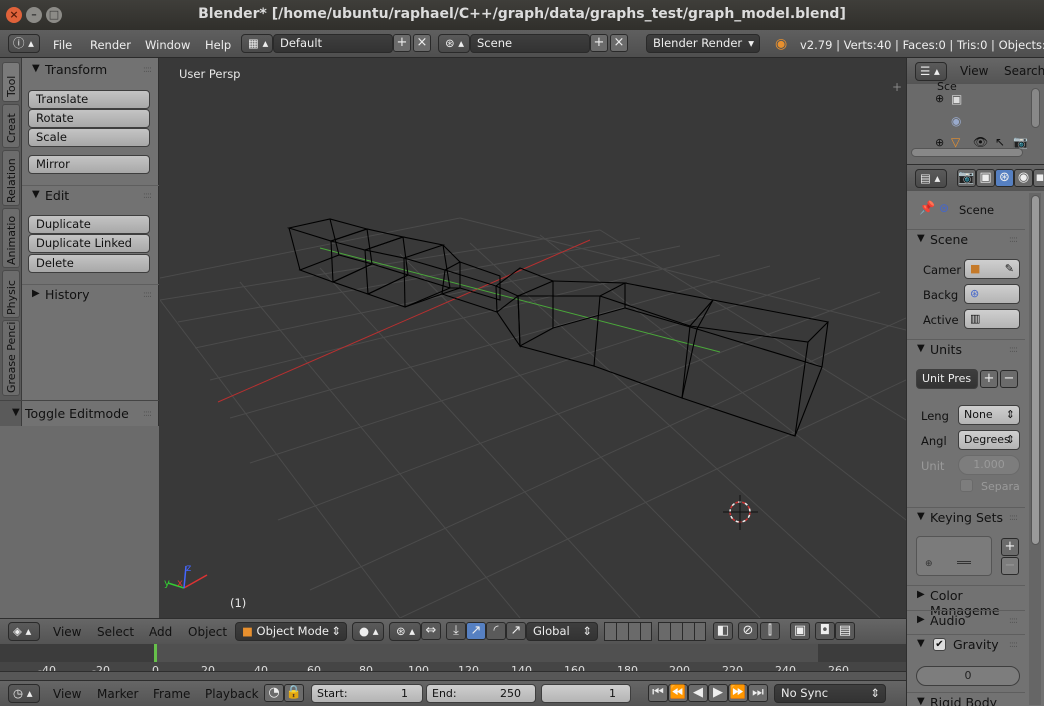 This screenshot has height=706, width=1044. I want to click on editor-type-info-button: ⓘ ▴, so click(24, 43).